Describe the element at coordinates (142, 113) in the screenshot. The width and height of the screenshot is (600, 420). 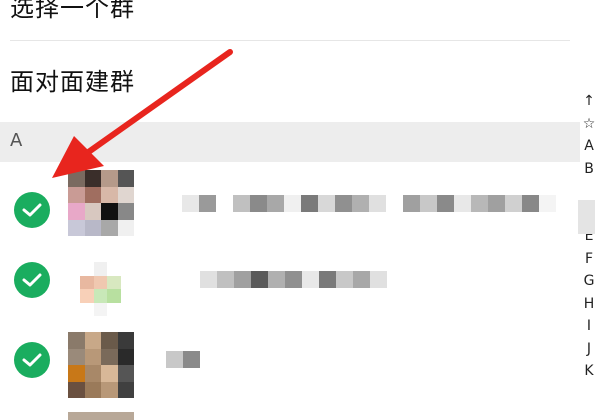
I see `annotation-arrow-icon` at that location.